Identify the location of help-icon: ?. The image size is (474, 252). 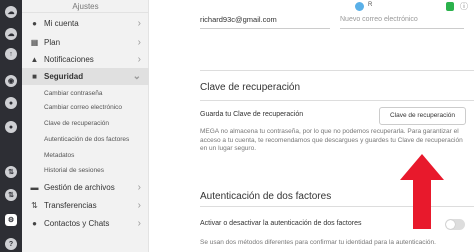
(11, 244).